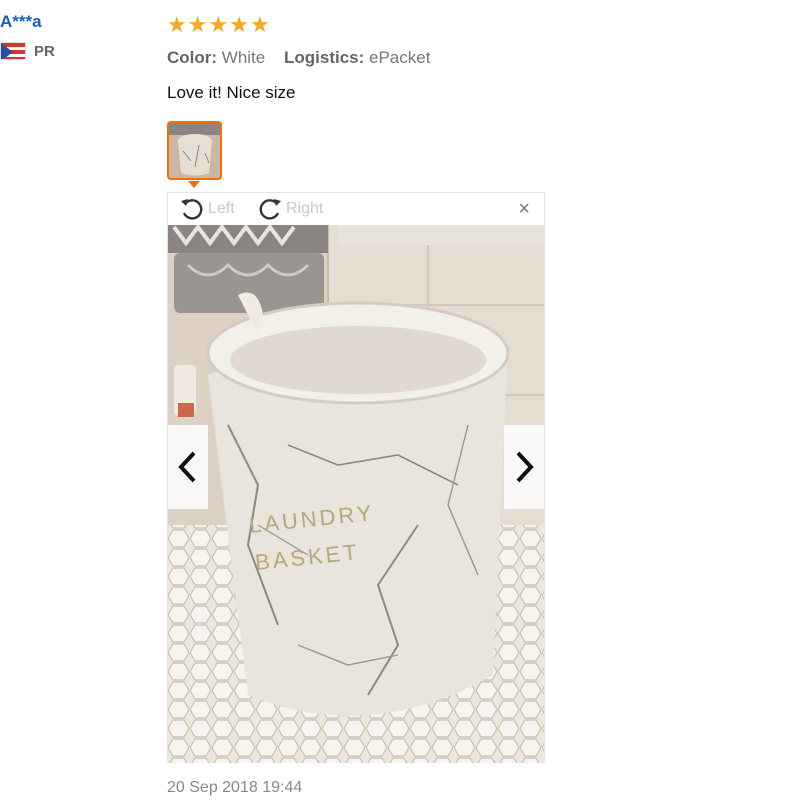 The image size is (800, 800). What do you see at coordinates (243, 57) in the screenshot?
I see `color-value: White` at bounding box center [243, 57].